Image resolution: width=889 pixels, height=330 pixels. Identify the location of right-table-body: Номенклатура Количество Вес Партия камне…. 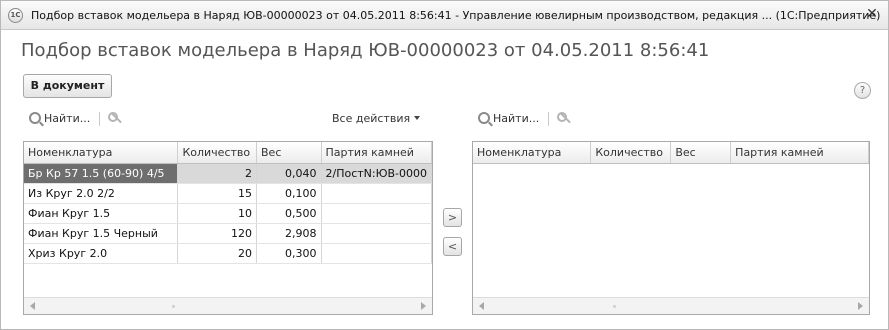
(671, 153).